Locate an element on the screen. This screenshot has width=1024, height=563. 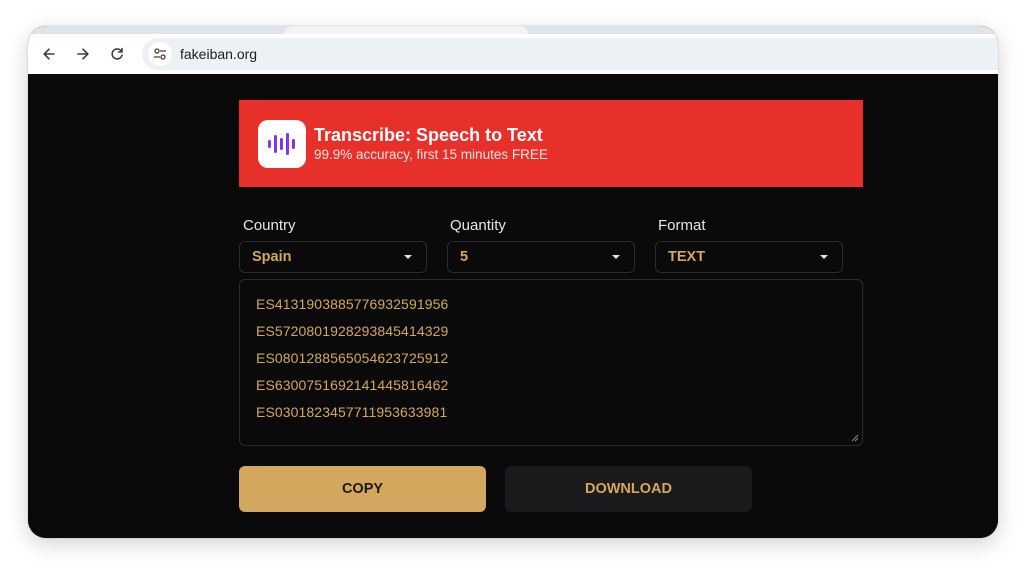
iban-line: ES5720801928293845414329 is located at coordinates (352, 331).